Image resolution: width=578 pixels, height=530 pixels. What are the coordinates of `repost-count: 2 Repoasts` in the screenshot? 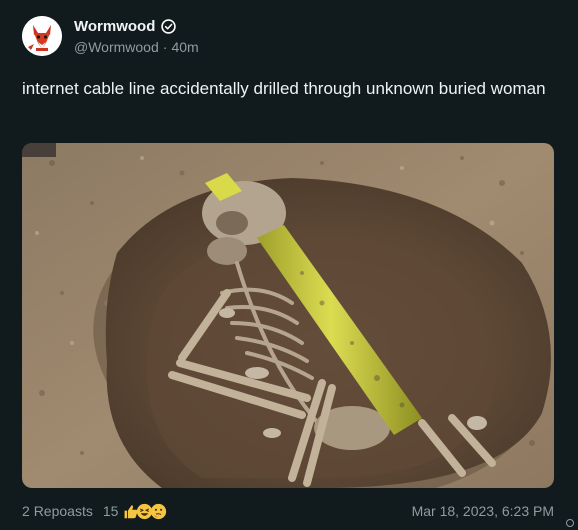 It's located at (57, 511).